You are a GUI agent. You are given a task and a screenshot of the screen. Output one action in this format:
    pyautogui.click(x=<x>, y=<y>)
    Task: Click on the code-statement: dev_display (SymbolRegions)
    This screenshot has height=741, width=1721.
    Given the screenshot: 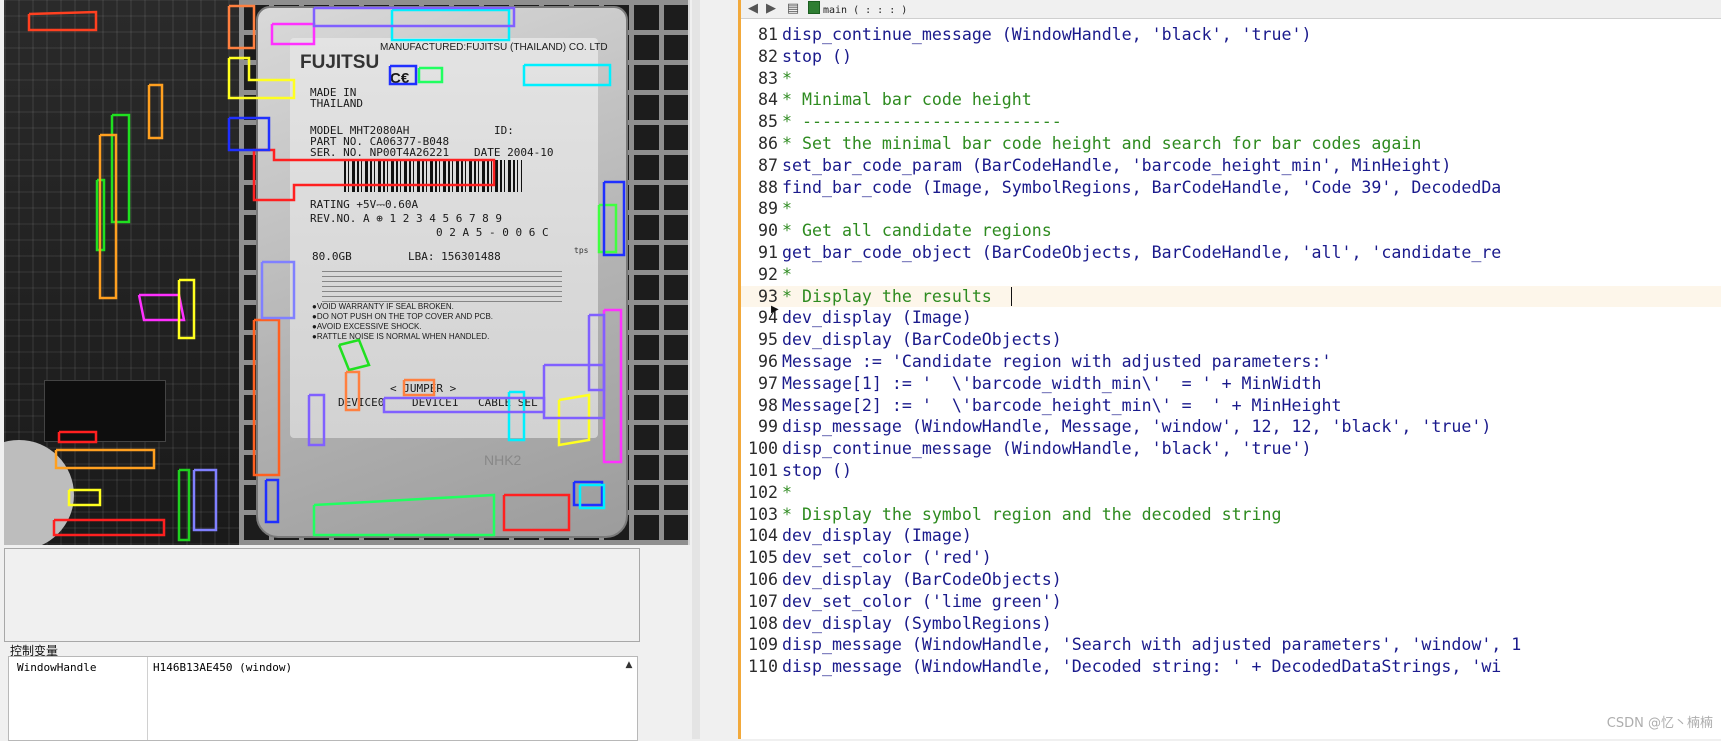 What is the action you would take?
    pyautogui.click(x=917, y=623)
    